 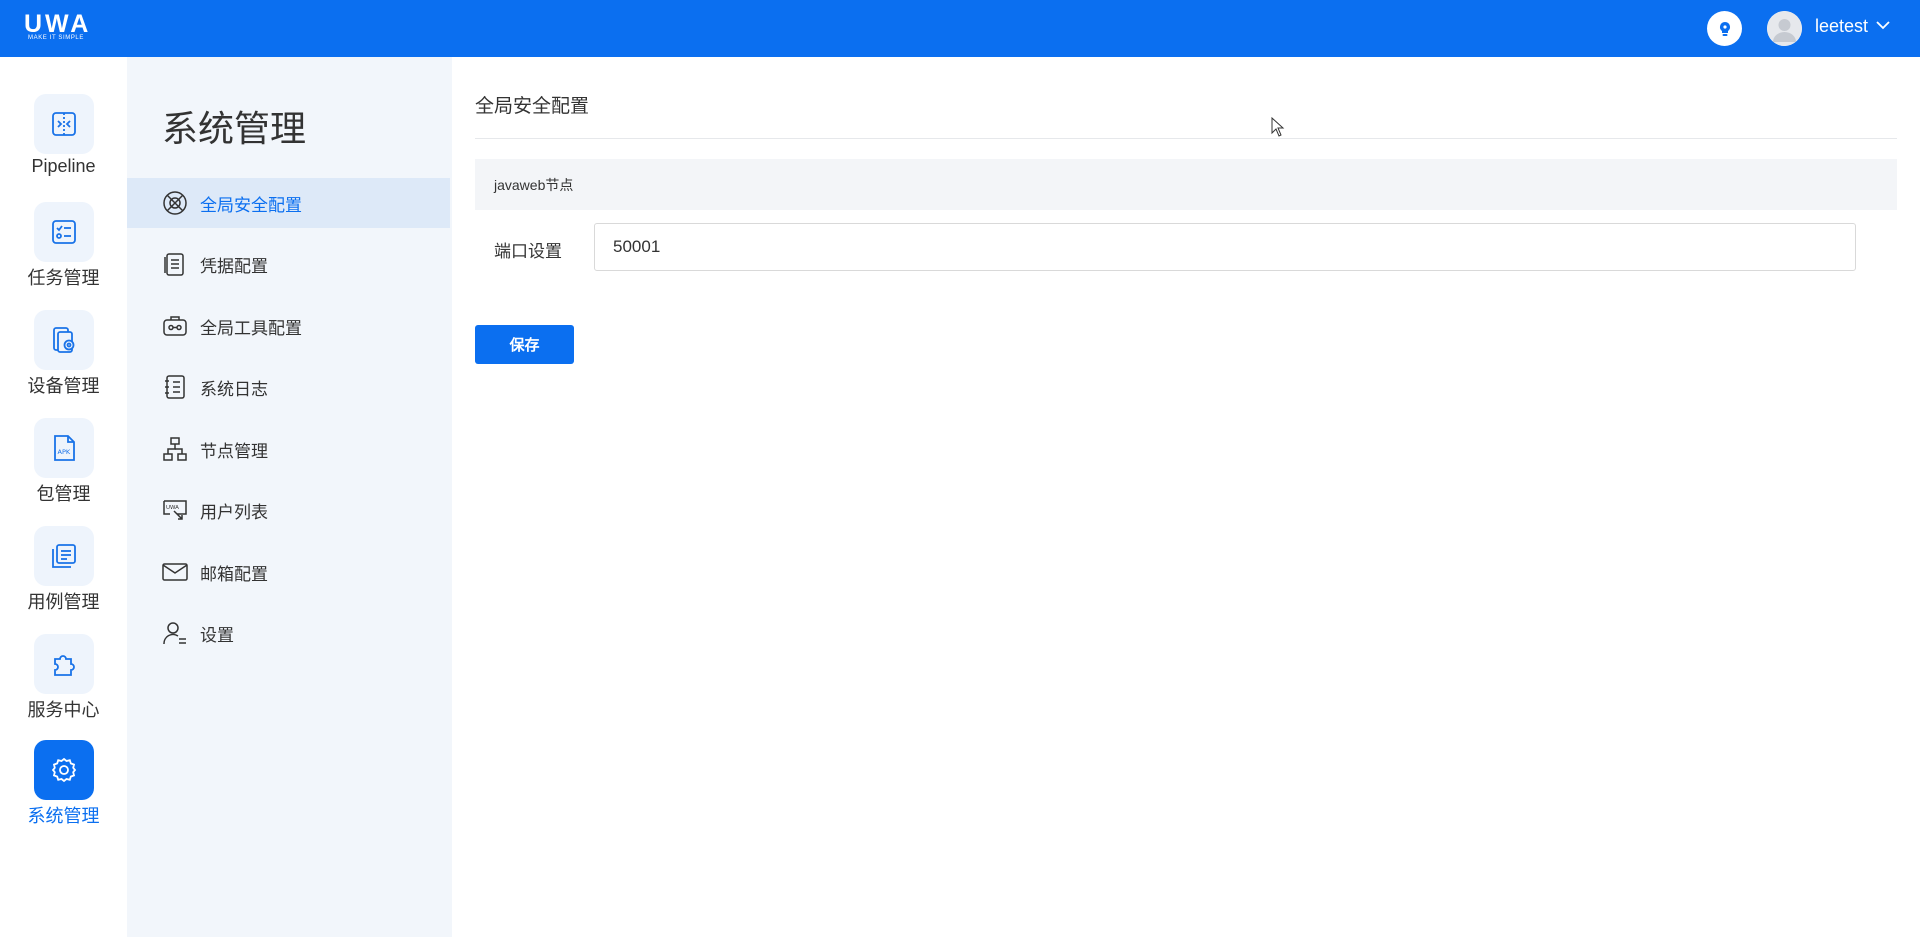 What do you see at coordinates (288, 510) in the screenshot?
I see `subnav-item-user-list: UWA 用户列表` at bounding box center [288, 510].